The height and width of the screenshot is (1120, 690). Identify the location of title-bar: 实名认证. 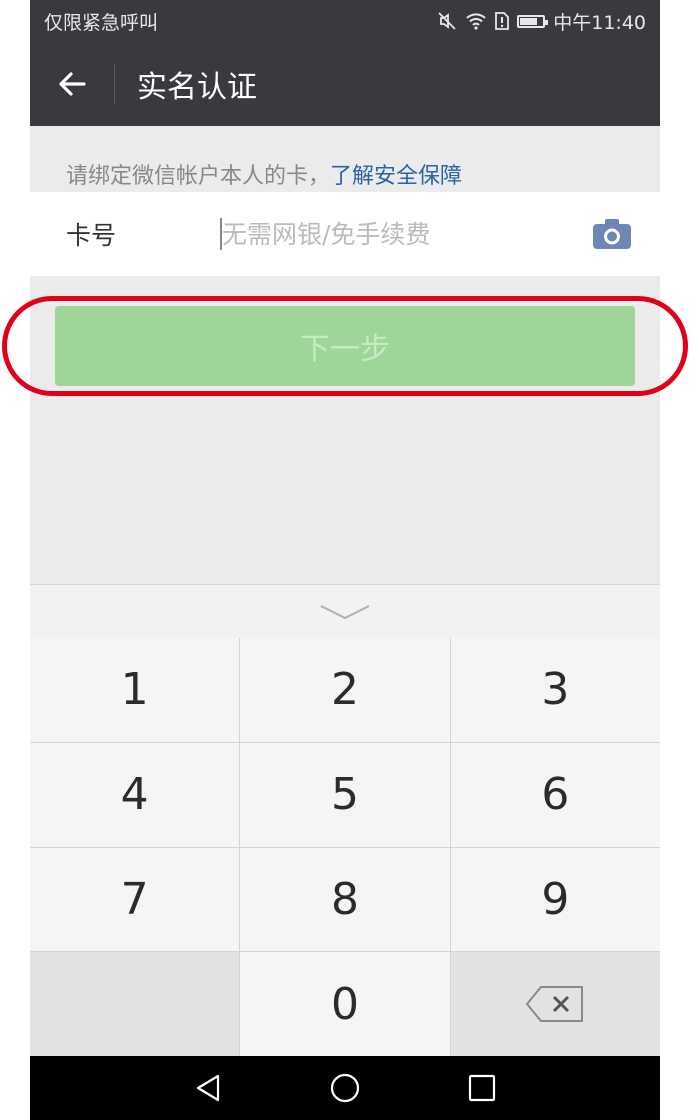
(345, 84).